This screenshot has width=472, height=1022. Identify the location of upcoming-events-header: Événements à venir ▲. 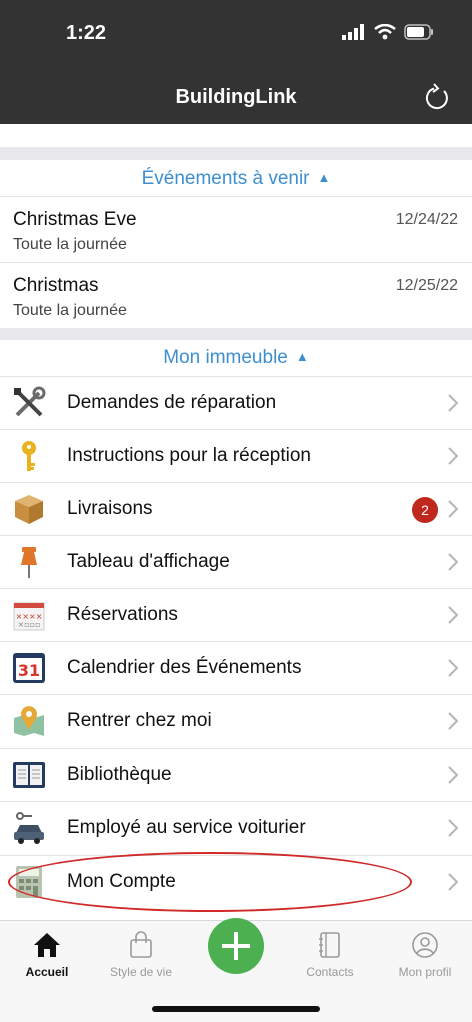
(236, 179).